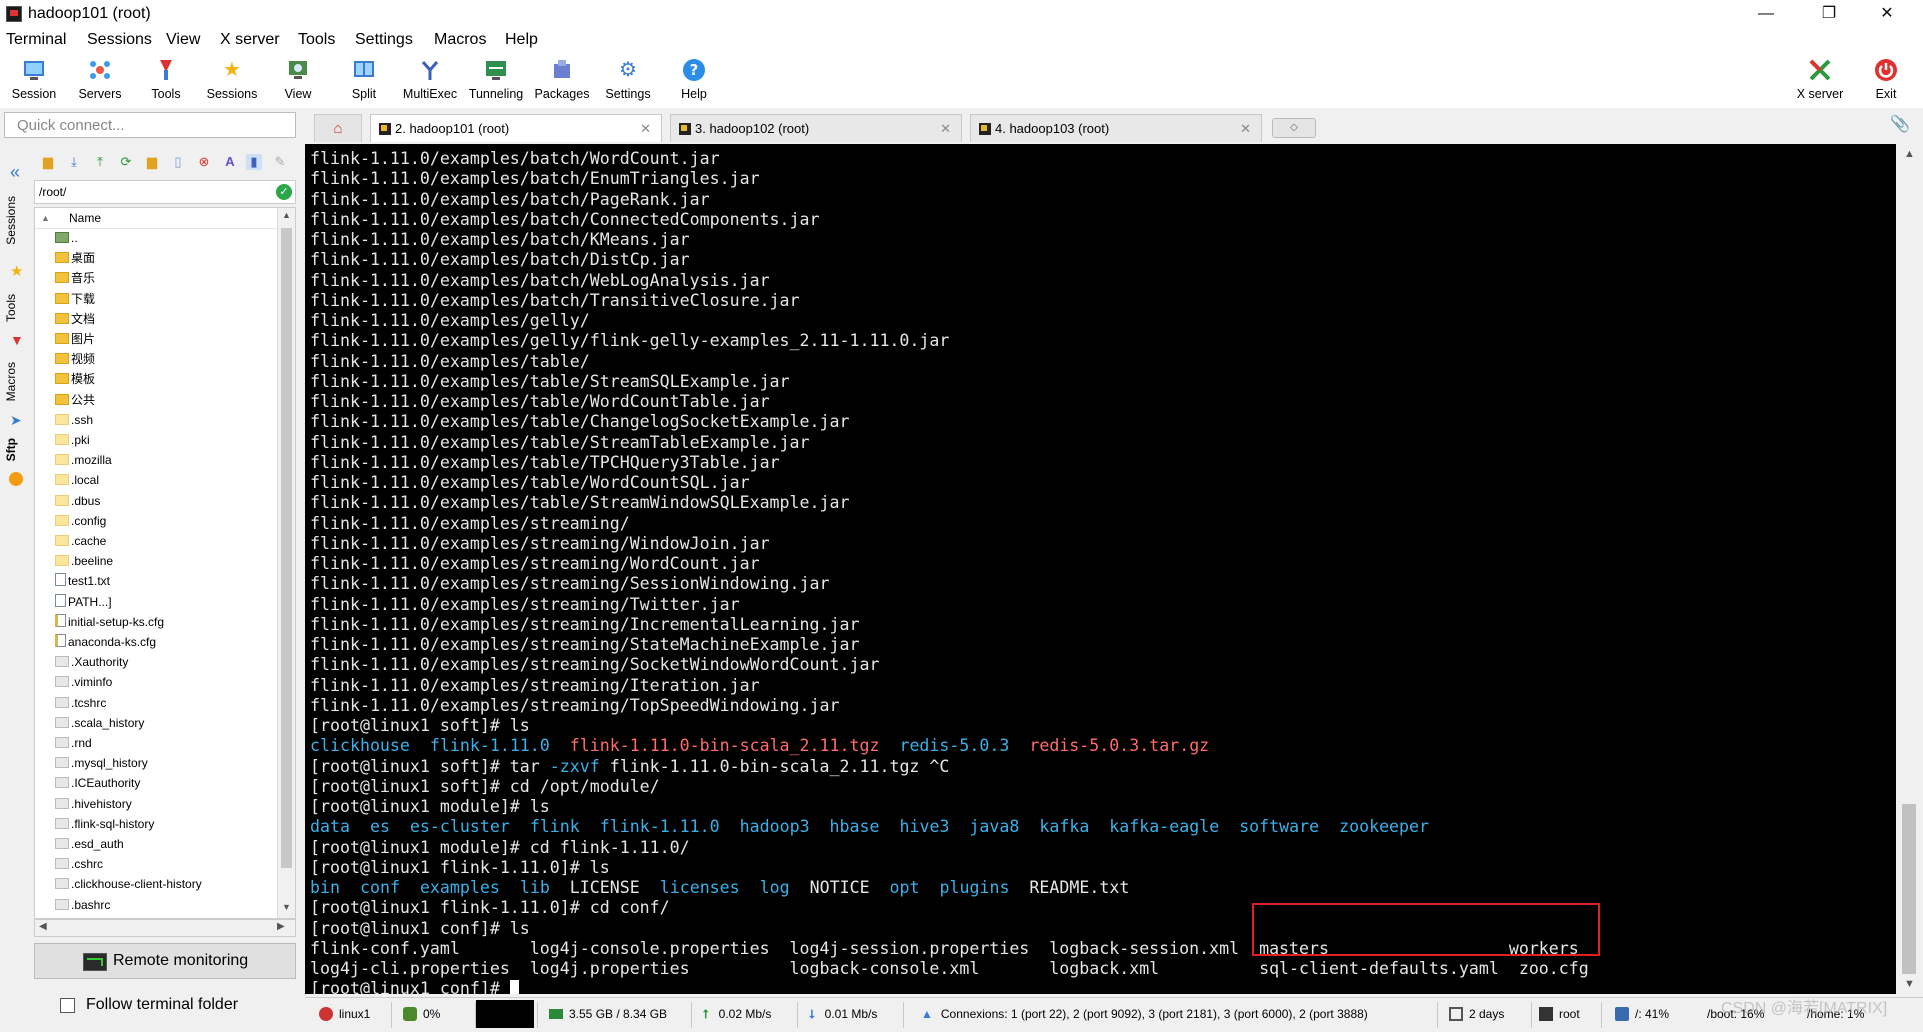 The width and height of the screenshot is (1923, 1032). I want to click on strip-tab-macros: Macros, so click(11, 381).